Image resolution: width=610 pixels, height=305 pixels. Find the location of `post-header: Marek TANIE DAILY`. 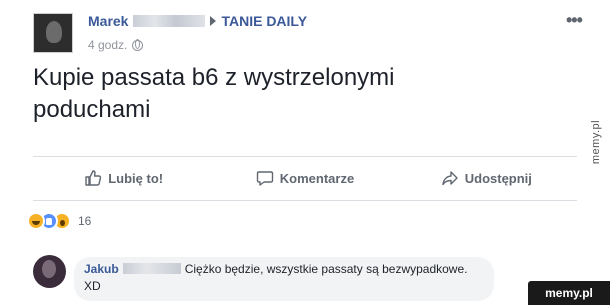

post-header: Marek TANIE DAILY is located at coordinates (197, 21).